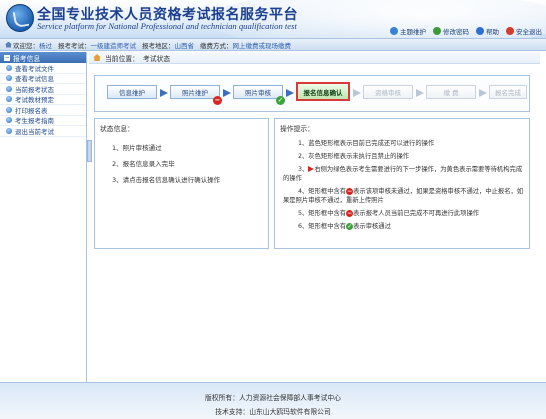 The height and width of the screenshot is (419, 546). What do you see at coordinates (273, 412) in the screenshot?
I see `footer-support: 技术支持：山东山大鸥玛软件有限公司` at bounding box center [273, 412].